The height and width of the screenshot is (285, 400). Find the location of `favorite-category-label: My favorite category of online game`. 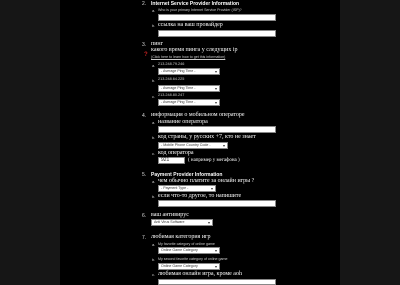

favorite-category-label: My favorite category of online game is located at coordinates (186, 244).